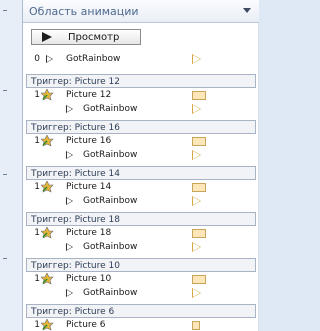 This screenshot has height=331, width=320. What do you see at coordinates (89, 233) in the screenshot?
I see `object-label: Picture 18` at bounding box center [89, 233].